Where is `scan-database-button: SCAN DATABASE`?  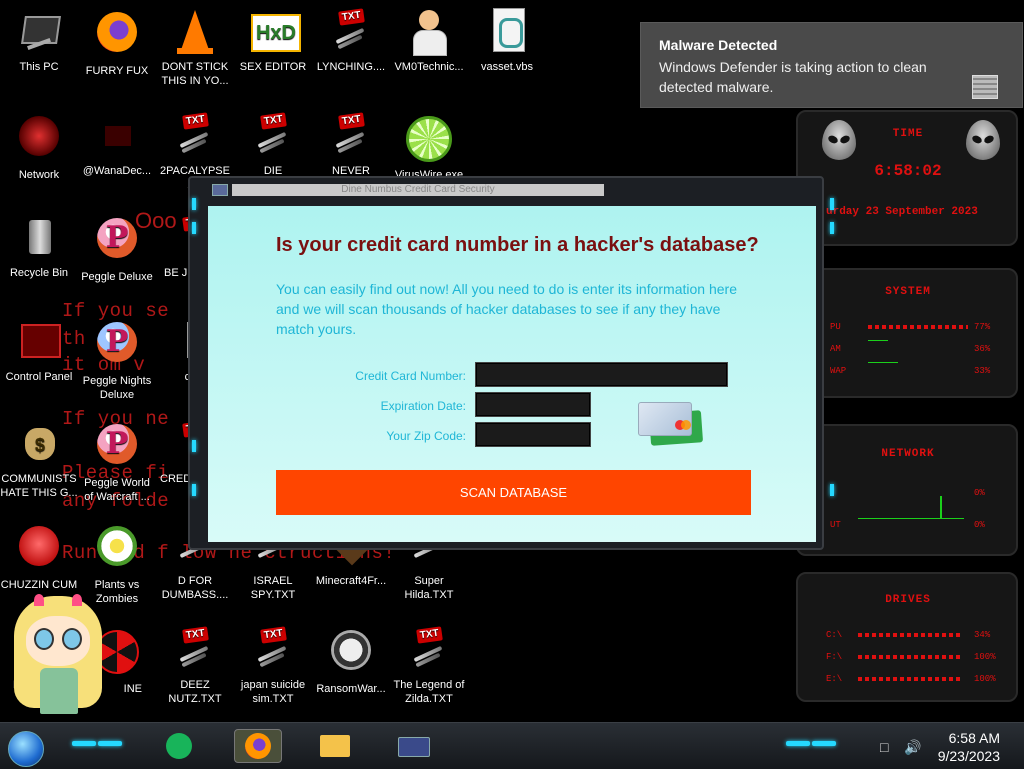
scan-database-button: SCAN DATABASE is located at coordinates (513, 492).